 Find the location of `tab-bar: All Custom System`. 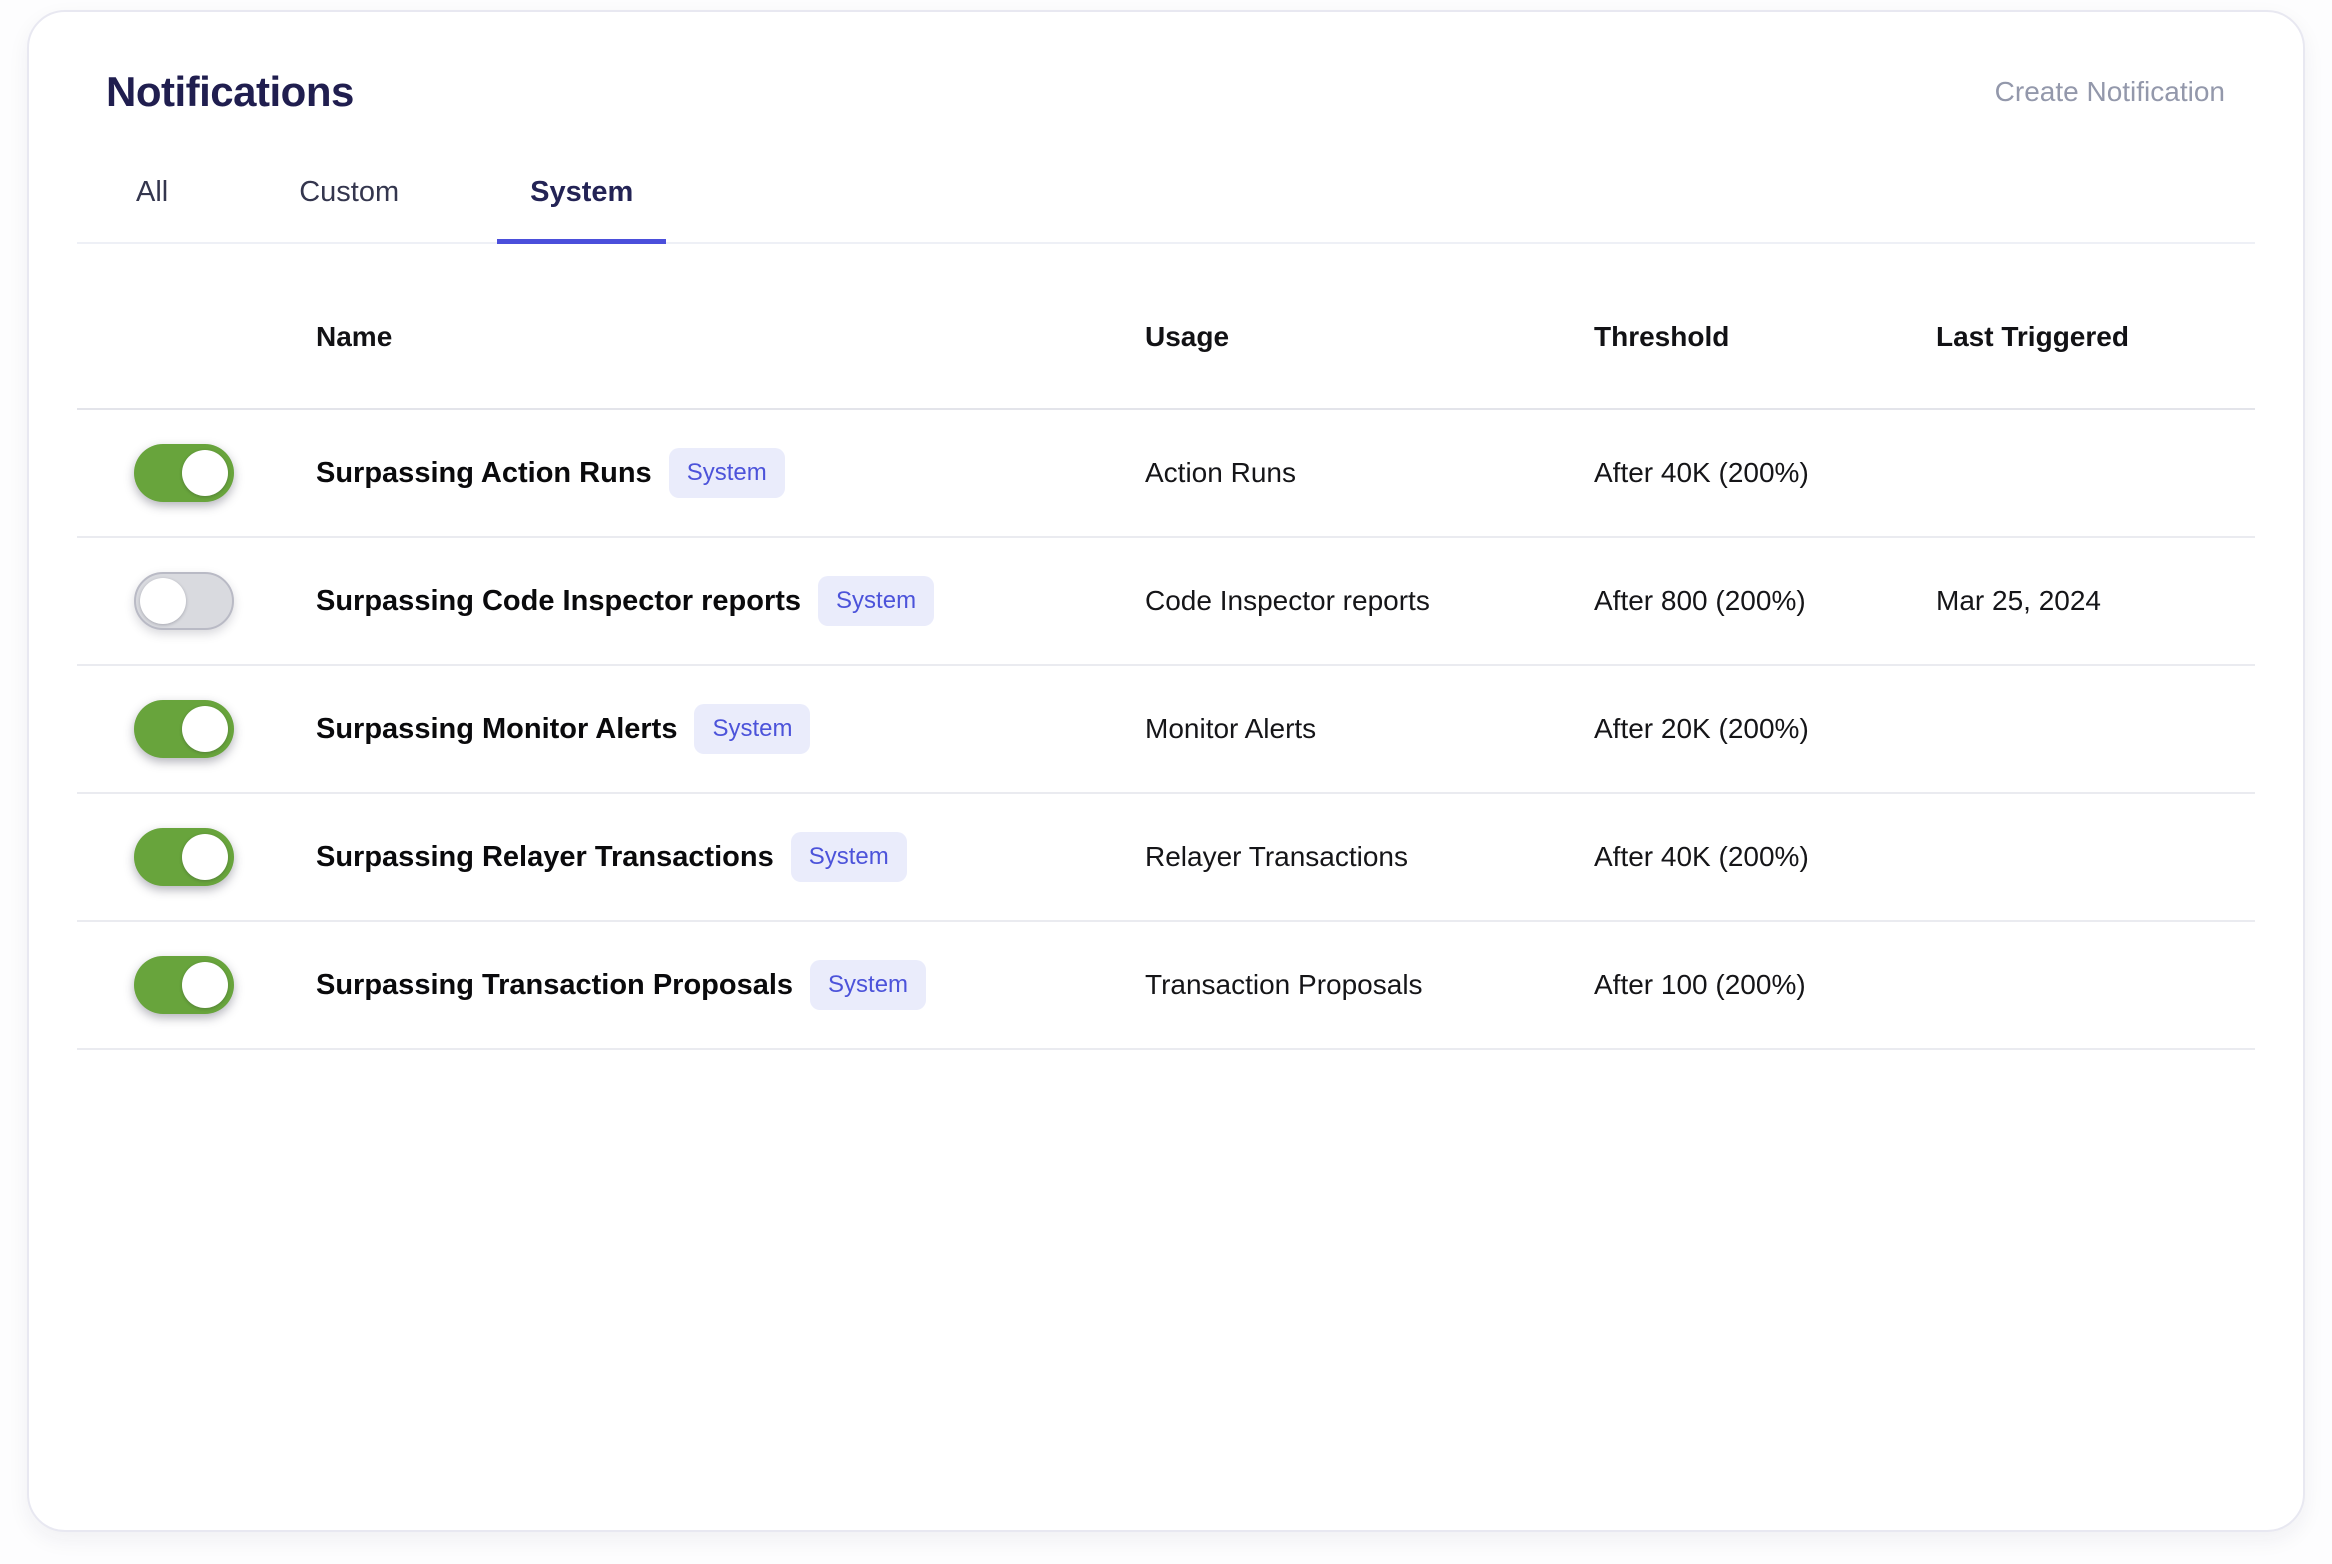

tab-bar: All Custom System is located at coordinates (1166, 210).